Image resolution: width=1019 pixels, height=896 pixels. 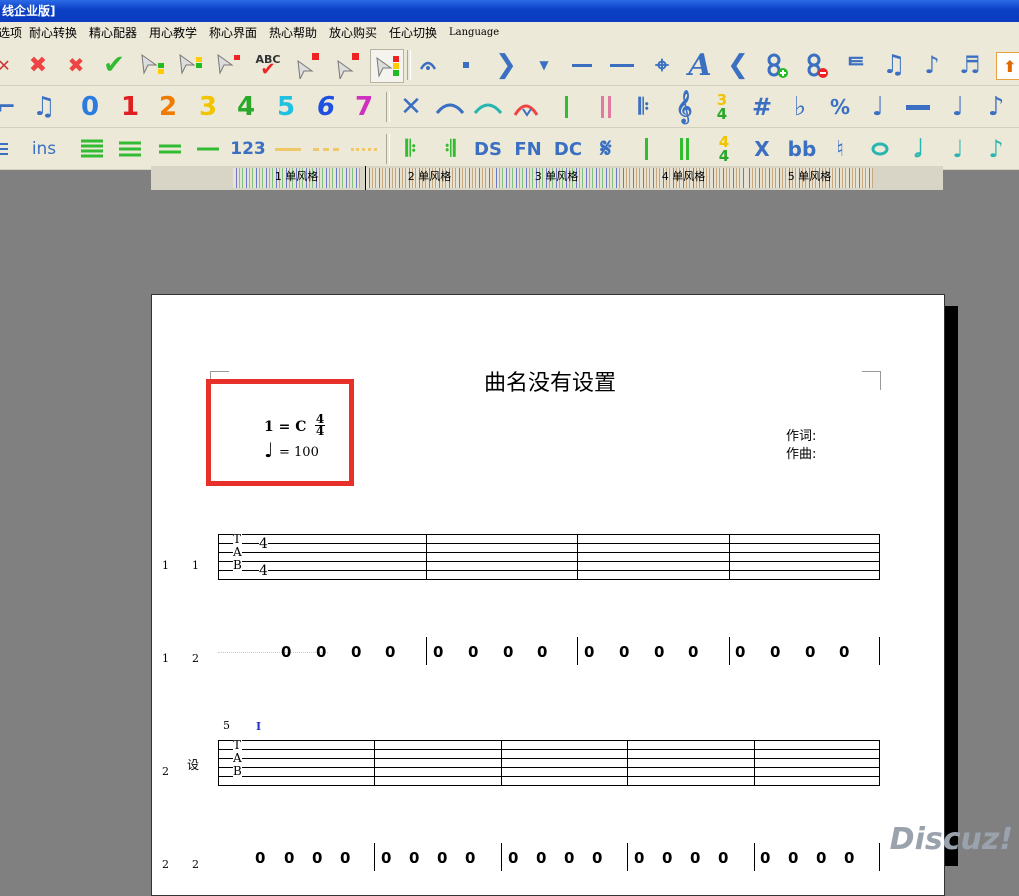 What do you see at coordinates (288, 149) in the screenshot?
I see `dash-line-icon` at bounding box center [288, 149].